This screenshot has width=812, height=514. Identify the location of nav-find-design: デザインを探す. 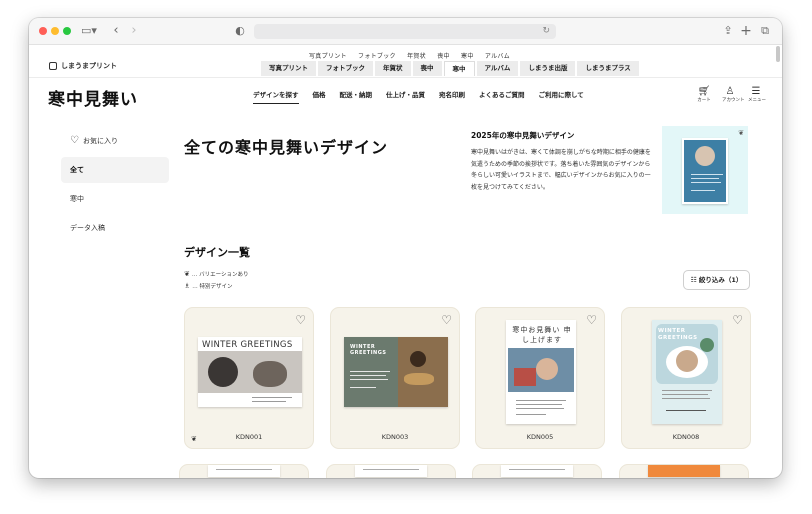
(276, 96).